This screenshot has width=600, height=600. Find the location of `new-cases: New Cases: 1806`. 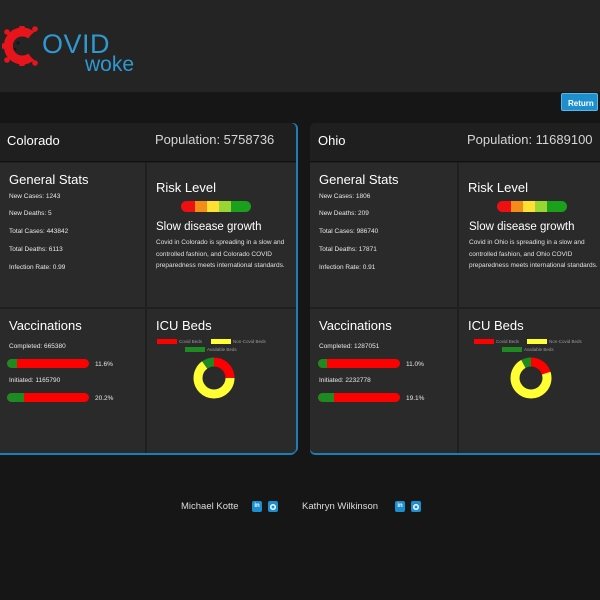

new-cases: New Cases: 1806 is located at coordinates (345, 196).